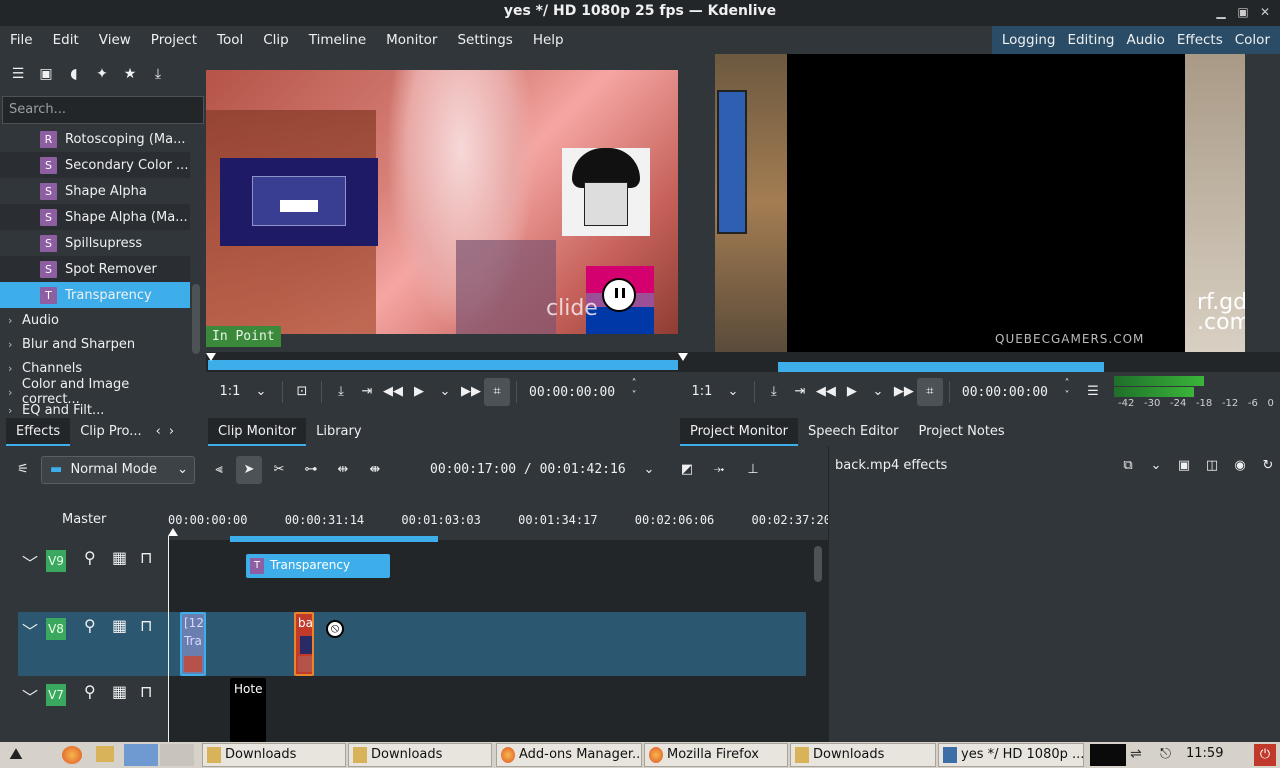 This screenshot has height=768, width=1280. What do you see at coordinates (146, 557) in the screenshot?
I see `lock-icon: ⊓` at bounding box center [146, 557].